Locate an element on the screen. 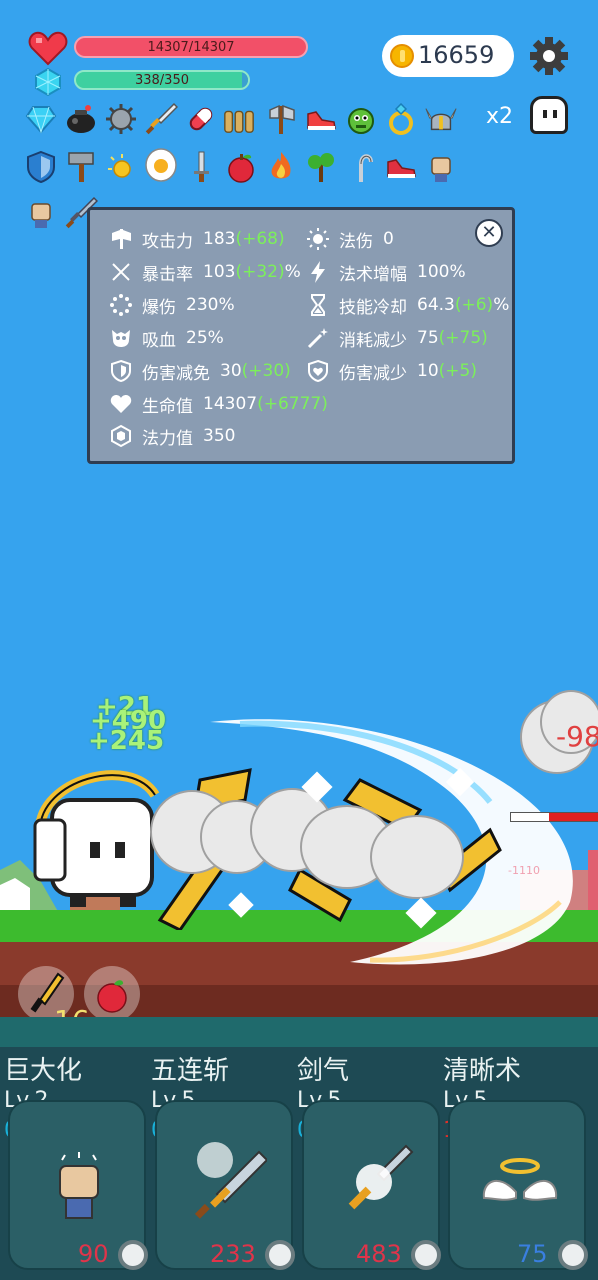  mp-bar: 338/350 is located at coordinates (162, 80).